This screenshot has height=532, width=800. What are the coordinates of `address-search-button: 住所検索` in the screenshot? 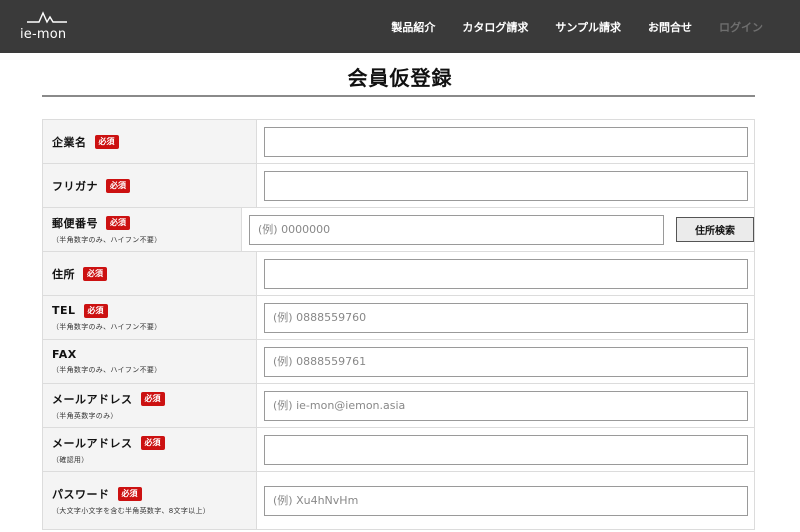 It's located at (715, 229).